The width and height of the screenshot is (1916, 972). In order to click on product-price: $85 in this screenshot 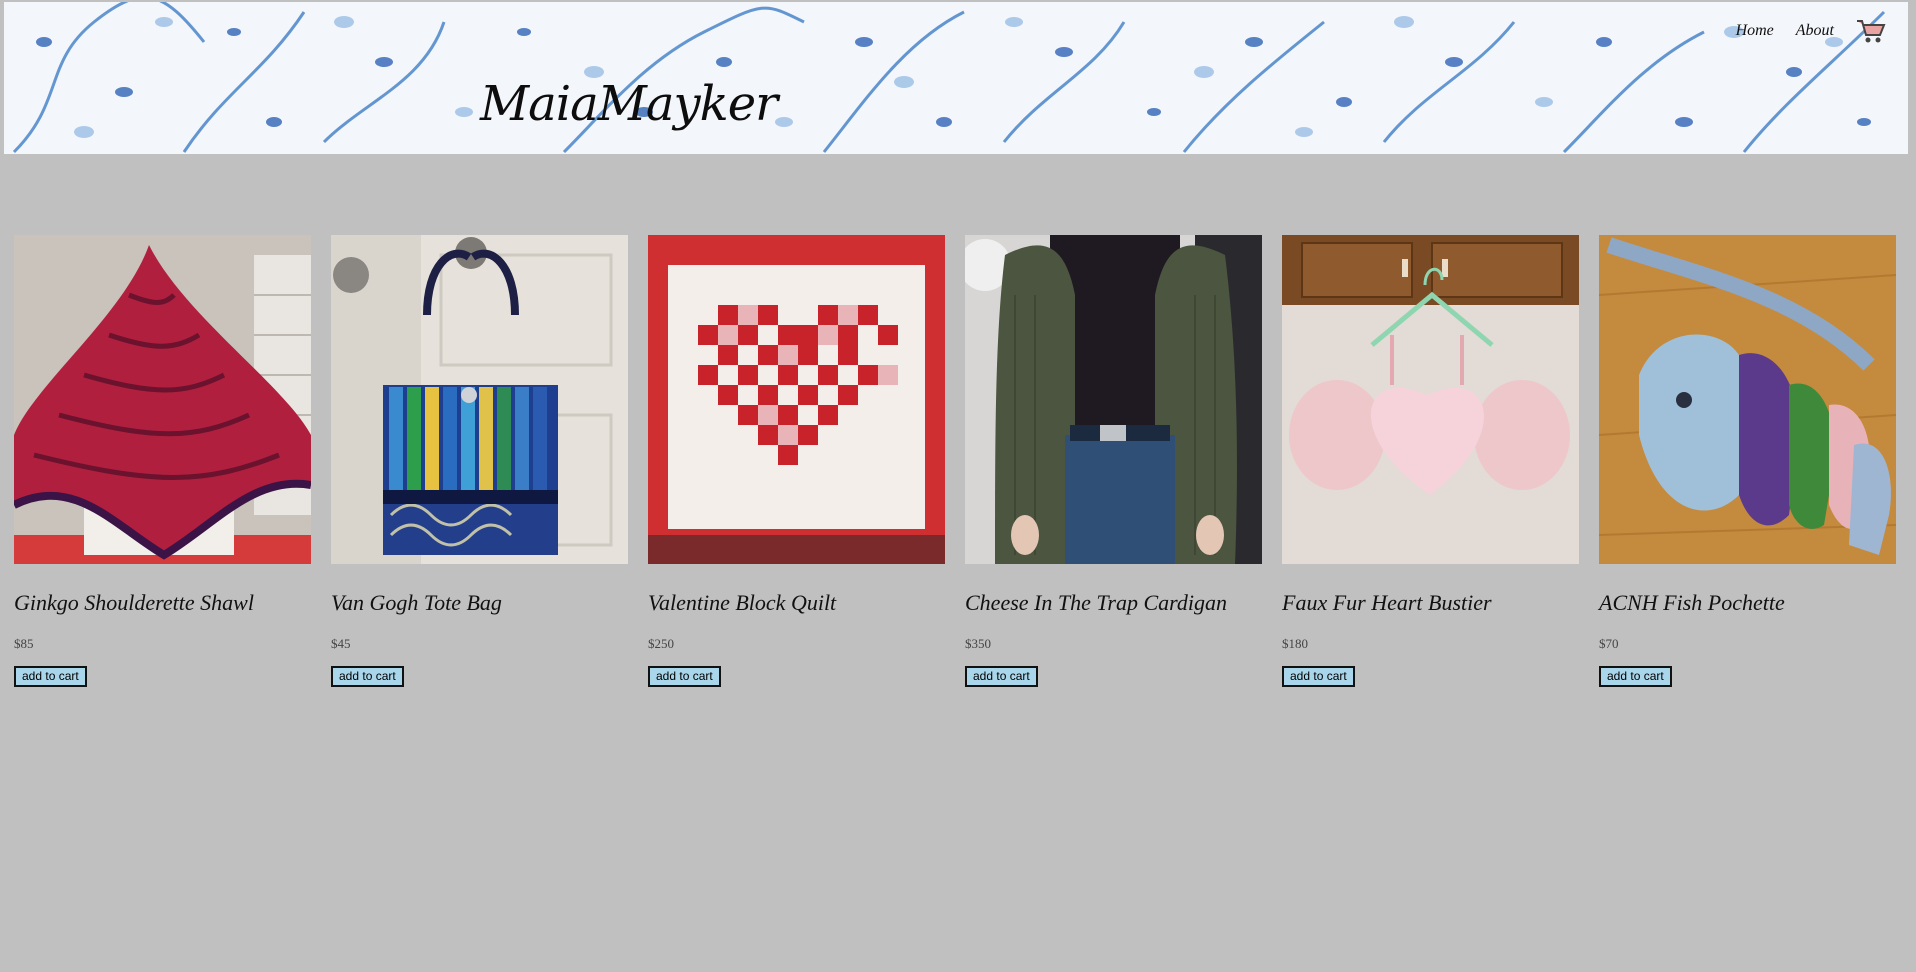, I will do `click(24, 643)`.